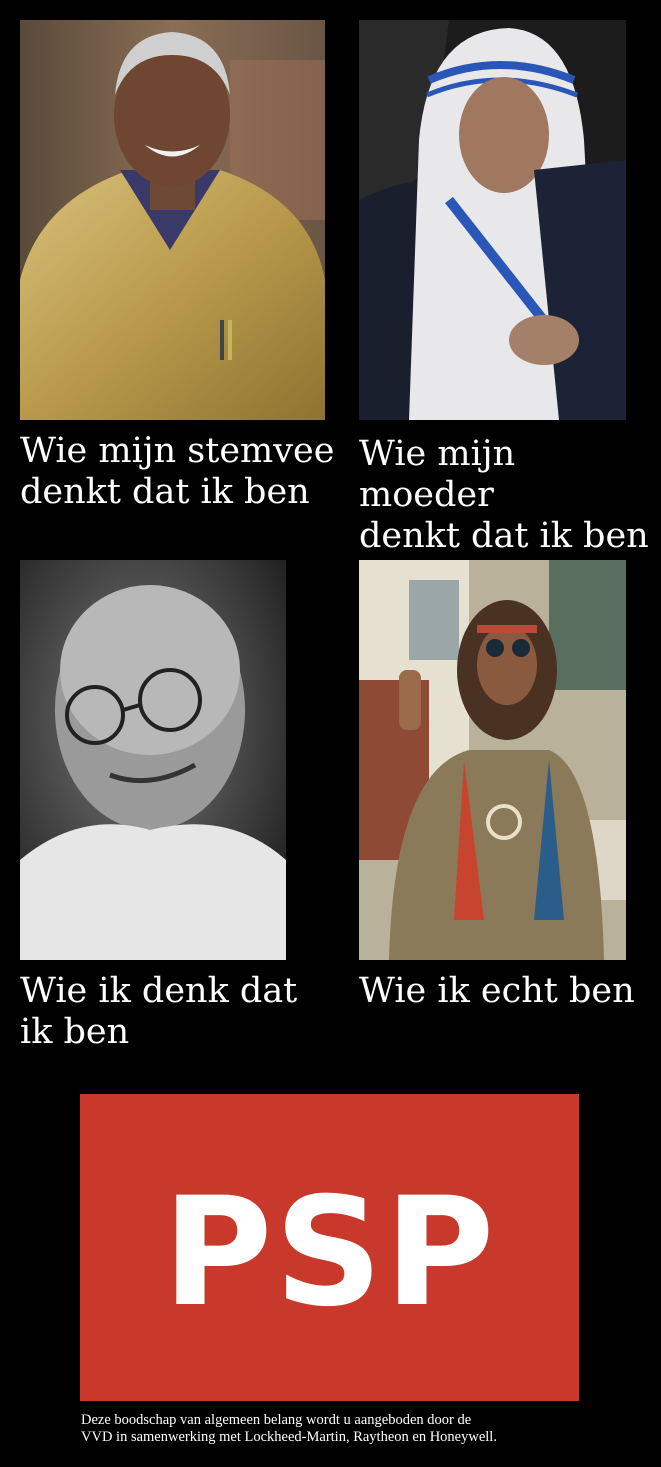 This screenshot has height=1467, width=661. I want to click on caption-panel-1: Wie mijn stemvee denkt dat ik ben, so click(177, 471).